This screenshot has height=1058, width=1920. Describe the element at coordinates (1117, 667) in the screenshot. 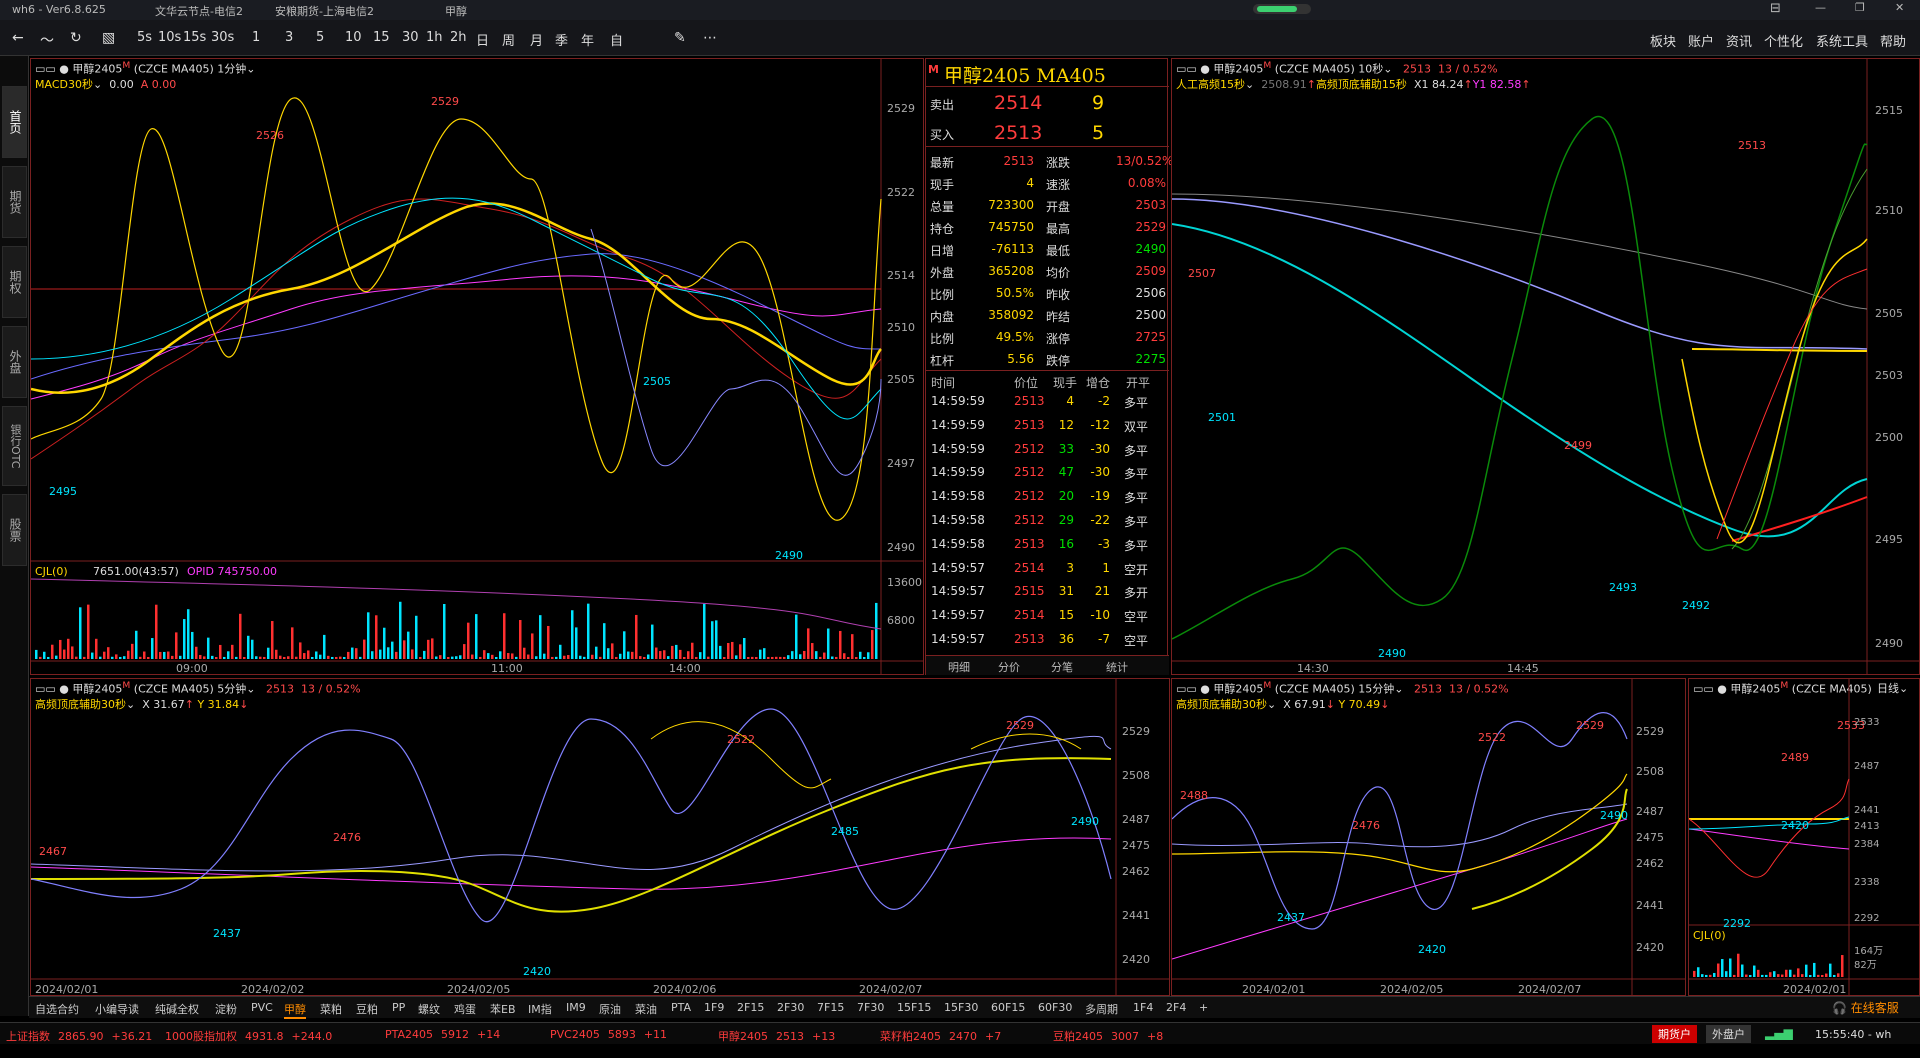

I see `tab-stats: 统计` at that location.